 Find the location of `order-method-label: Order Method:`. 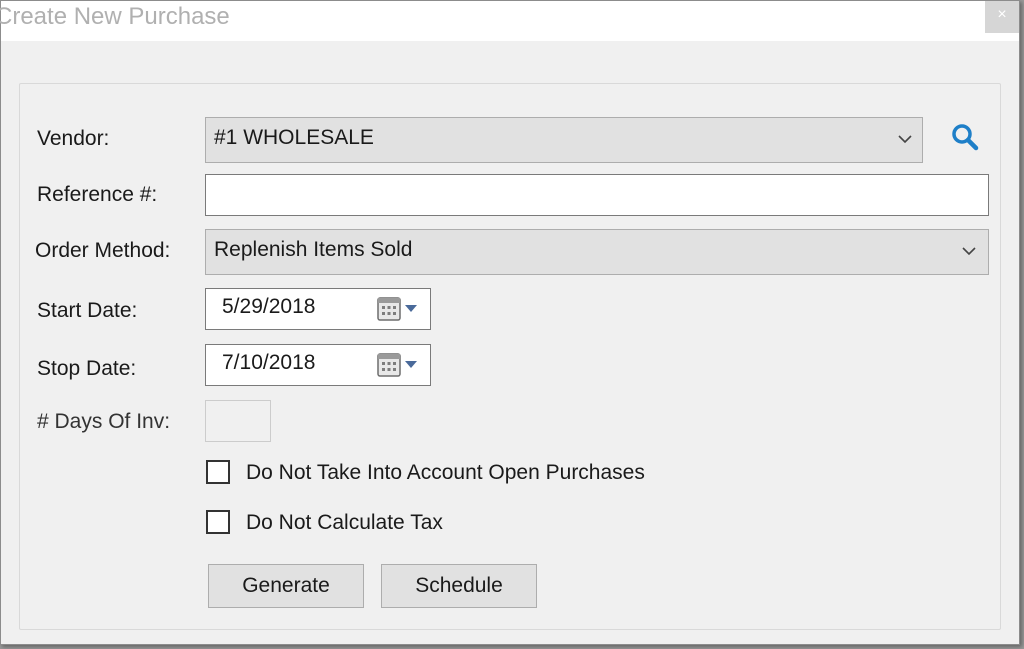

order-method-label: Order Method: is located at coordinates (103, 250).